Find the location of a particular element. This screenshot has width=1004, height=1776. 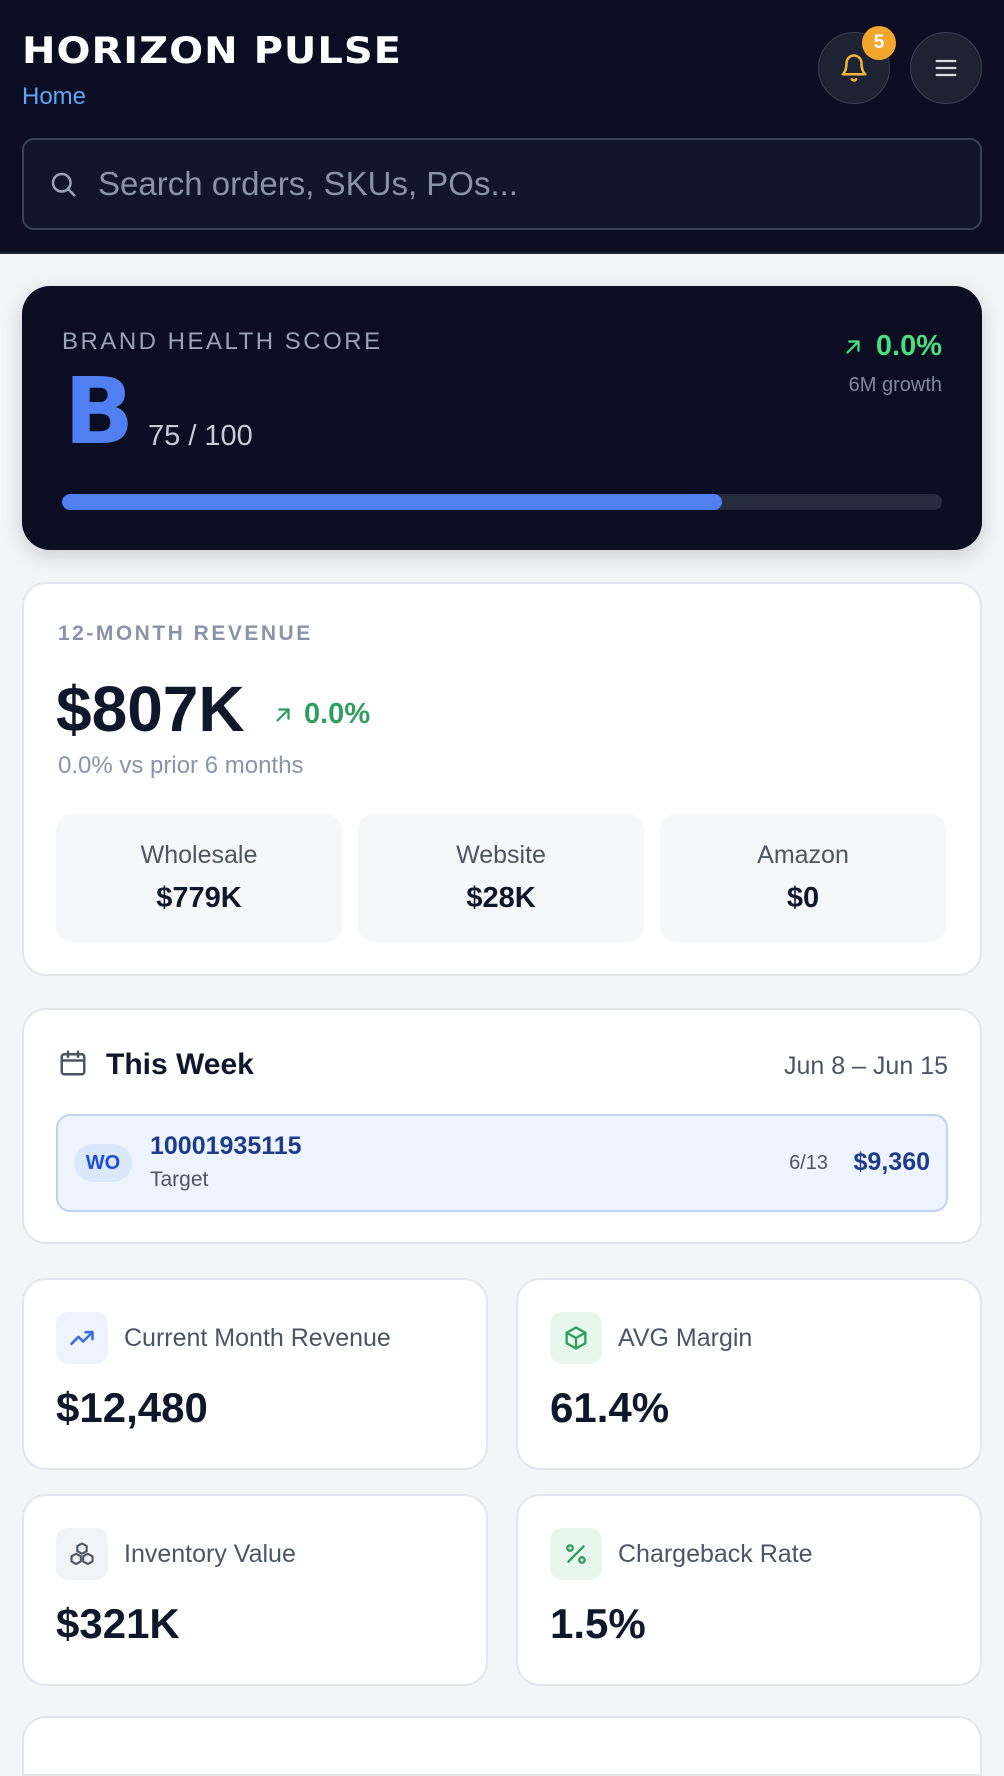

channel-website: Website $28K is located at coordinates (501, 878).